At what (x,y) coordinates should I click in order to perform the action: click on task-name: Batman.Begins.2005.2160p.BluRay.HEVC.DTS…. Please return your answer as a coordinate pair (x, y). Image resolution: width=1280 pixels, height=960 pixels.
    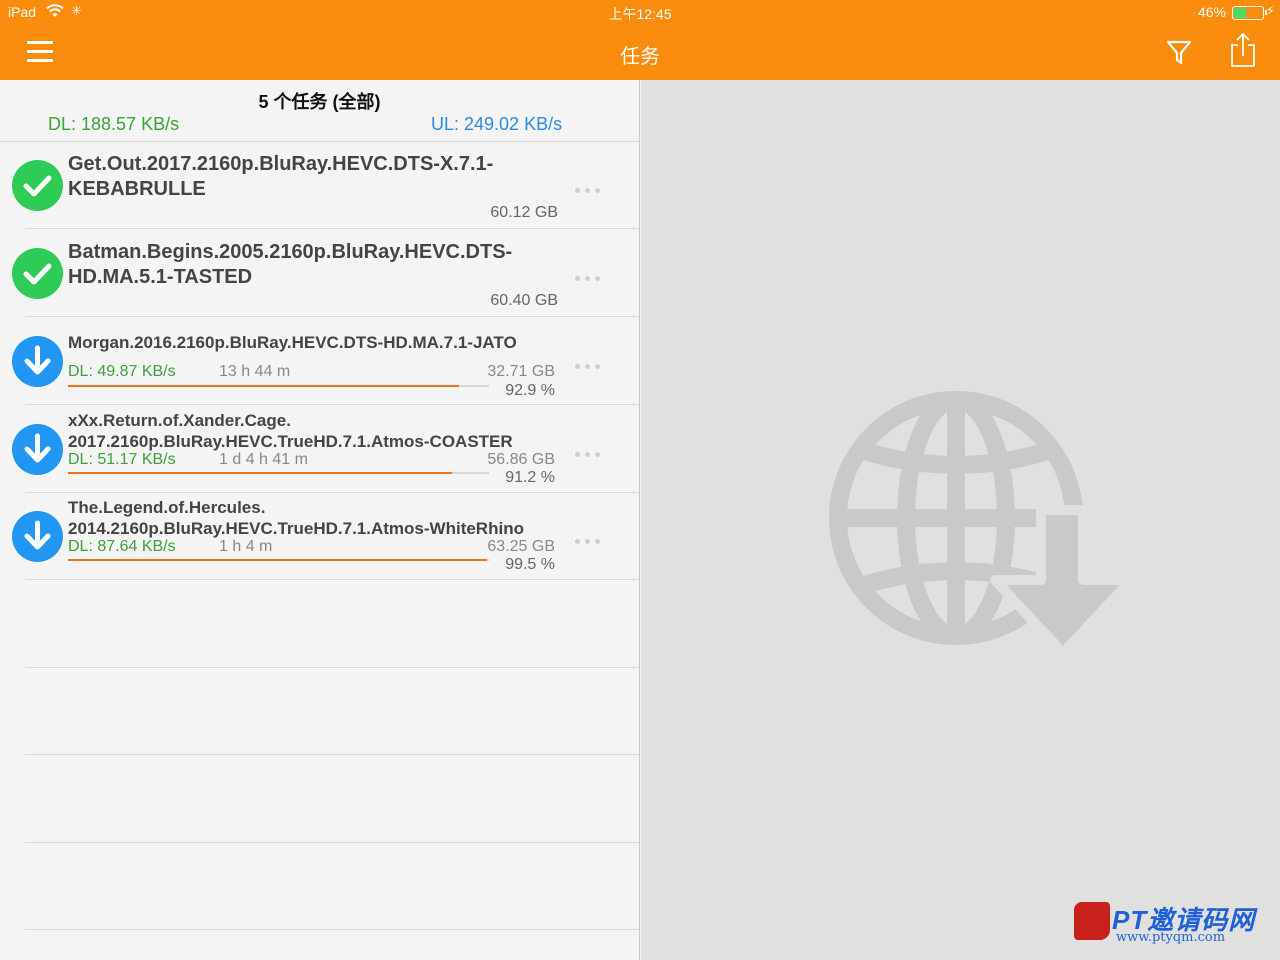
    Looking at the image, I should click on (318, 265).